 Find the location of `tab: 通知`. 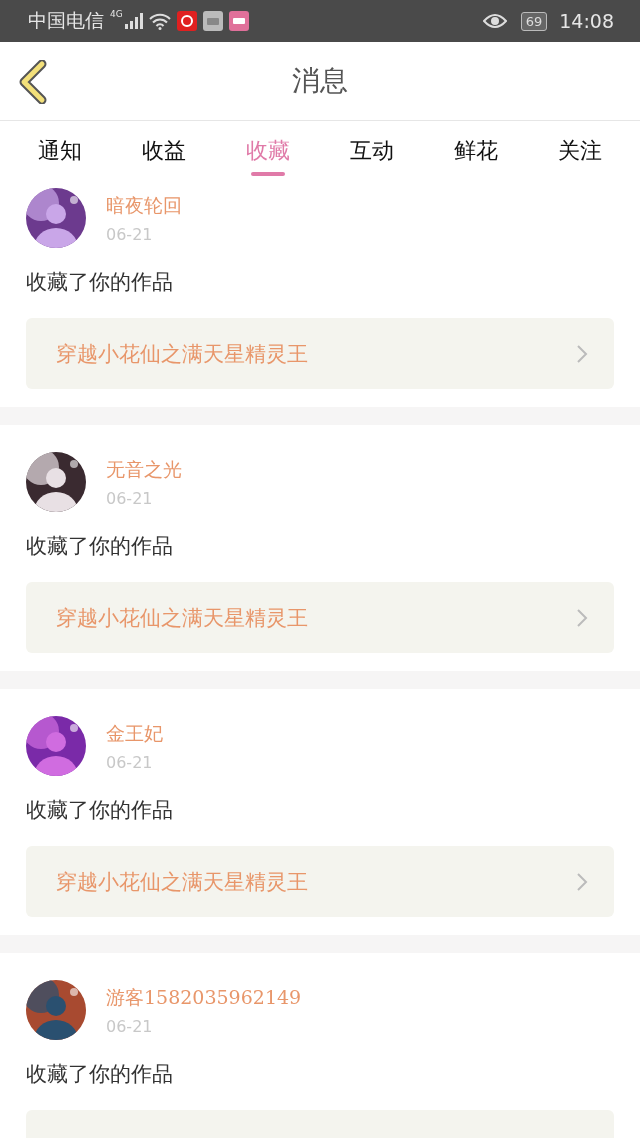

tab: 通知 is located at coordinates (60, 151).